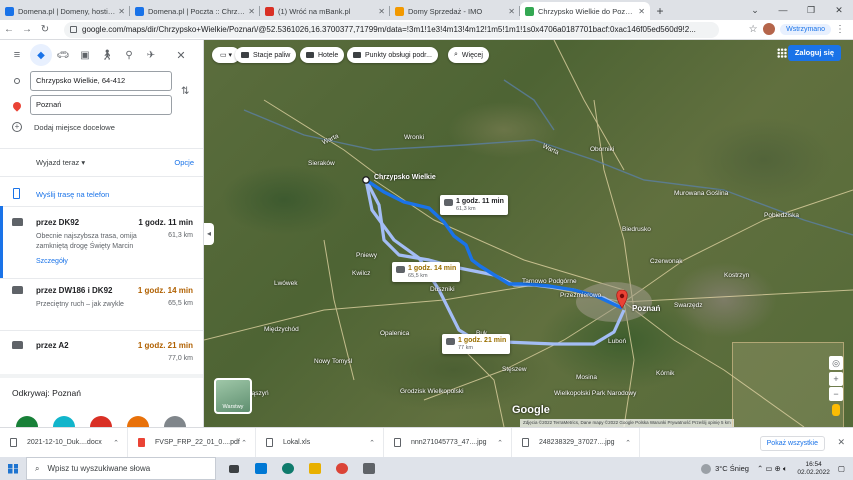 This screenshot has width=853, height=480. I want to click on compass-icon: ◎, so click(836, 363).